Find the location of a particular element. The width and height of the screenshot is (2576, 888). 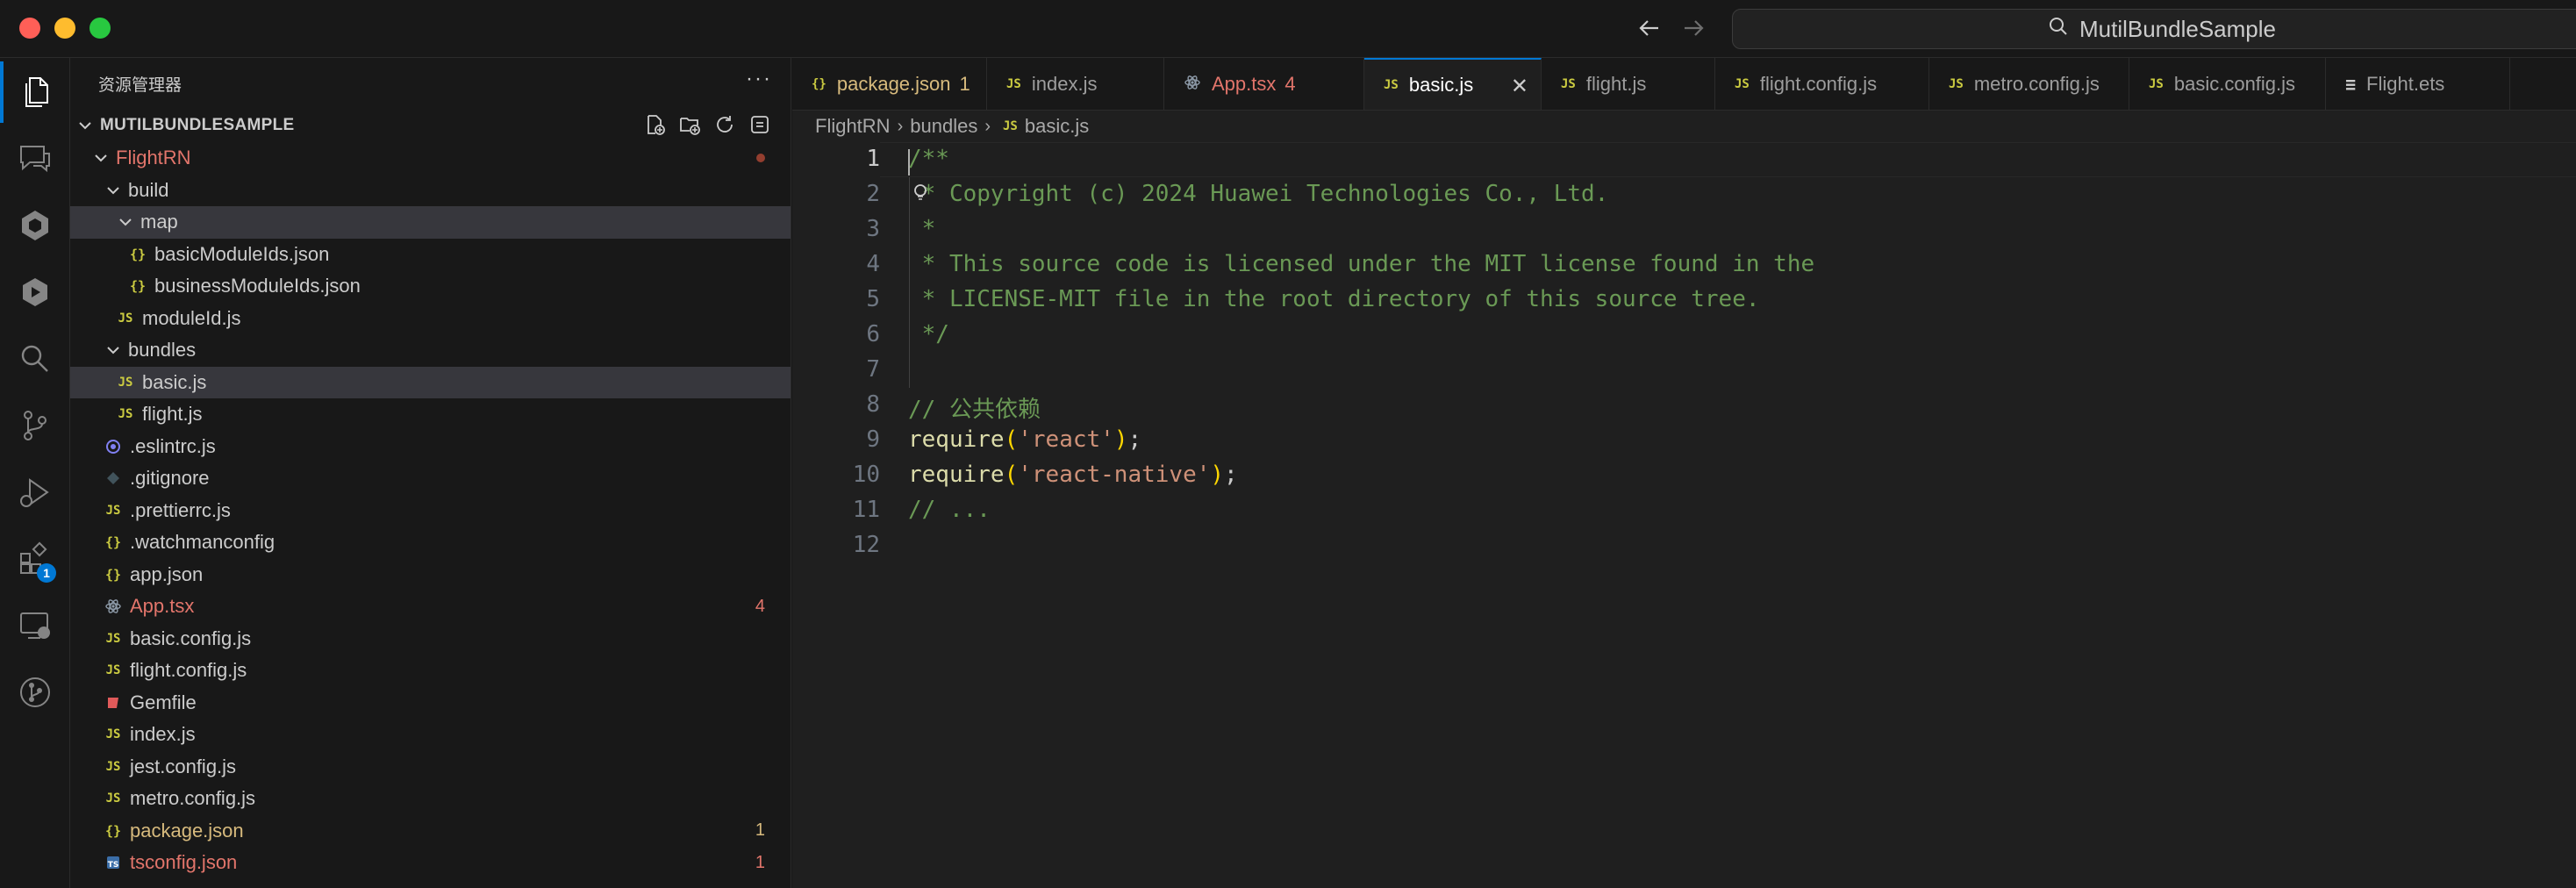

maximize-window-button is located at coordinates (100, 28).